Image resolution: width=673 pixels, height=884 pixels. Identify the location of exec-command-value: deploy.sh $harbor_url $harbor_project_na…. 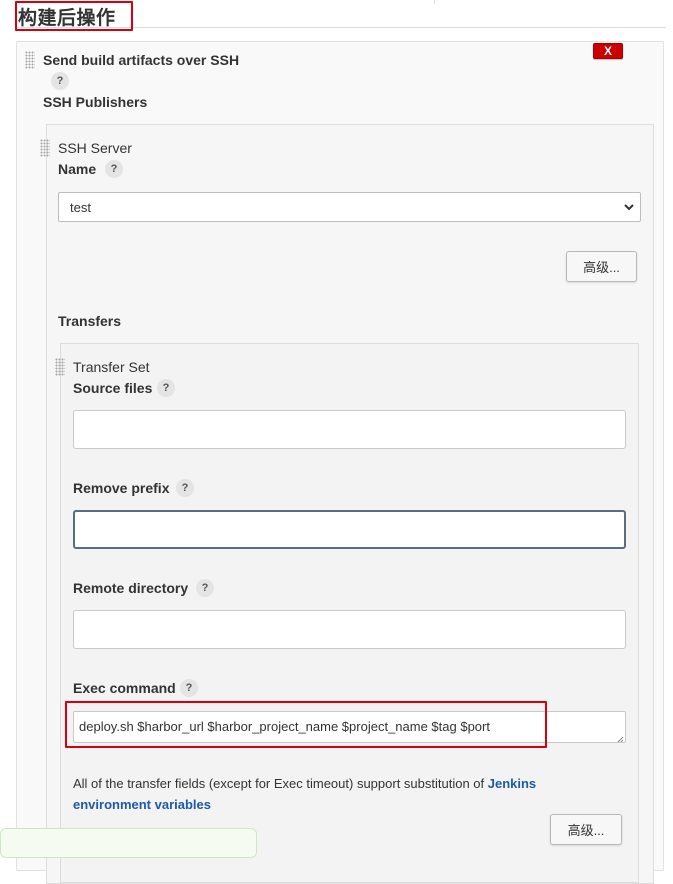
(284, 726).